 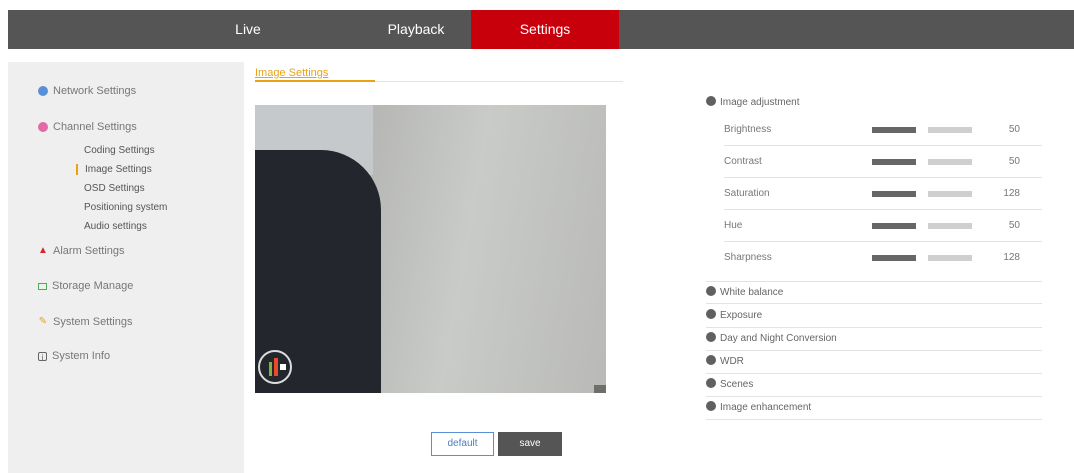 I want to click on section-label: White balance, so click(x=752, y=292).